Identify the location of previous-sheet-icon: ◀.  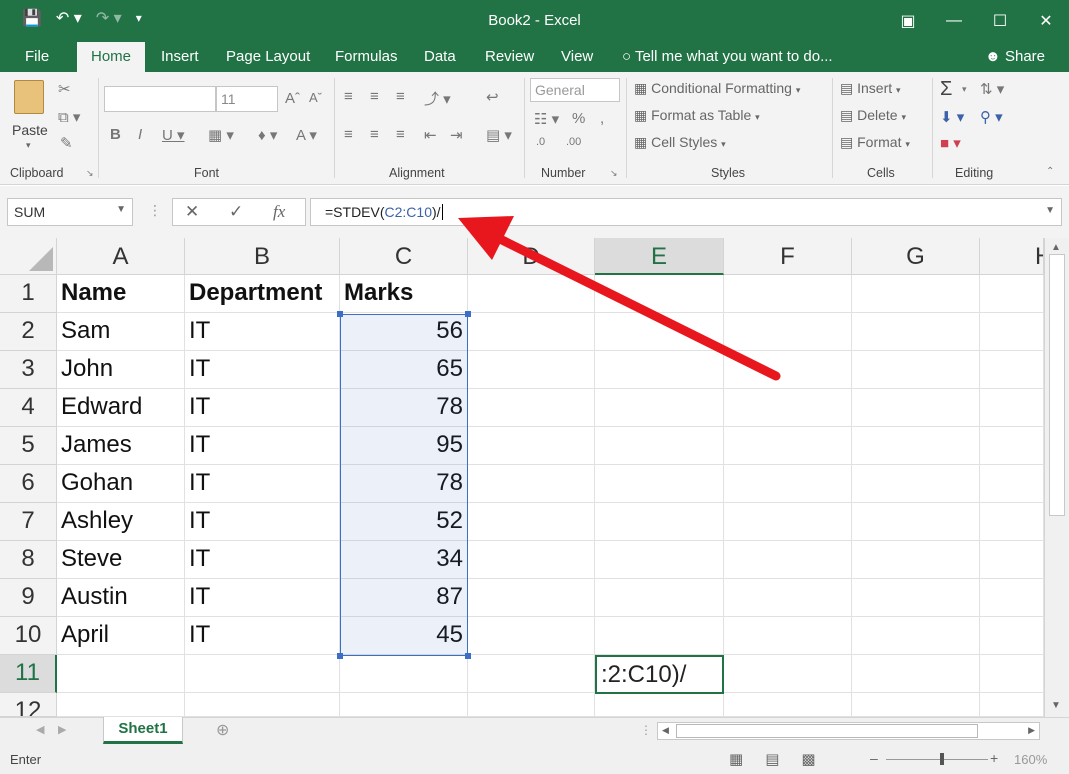
(40, 729).